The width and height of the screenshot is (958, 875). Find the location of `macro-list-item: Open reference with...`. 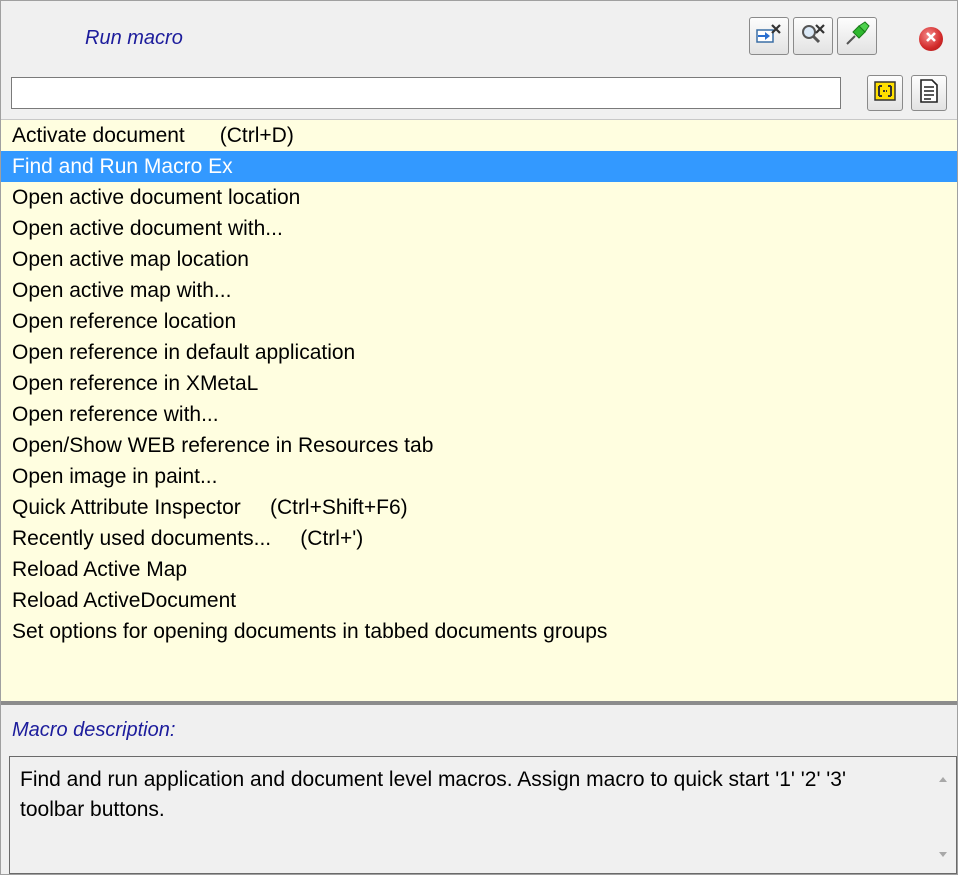

macro-list-item: Open reference with... is located at coordinates (479, 414).